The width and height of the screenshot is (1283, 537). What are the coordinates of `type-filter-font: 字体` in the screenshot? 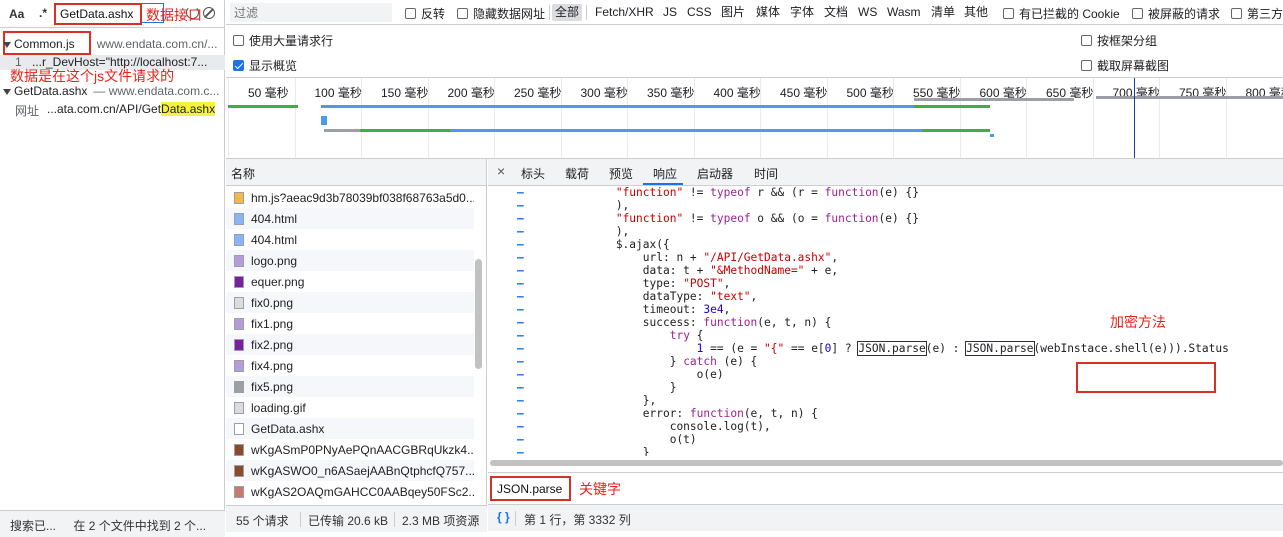 It's located at (802, 12).